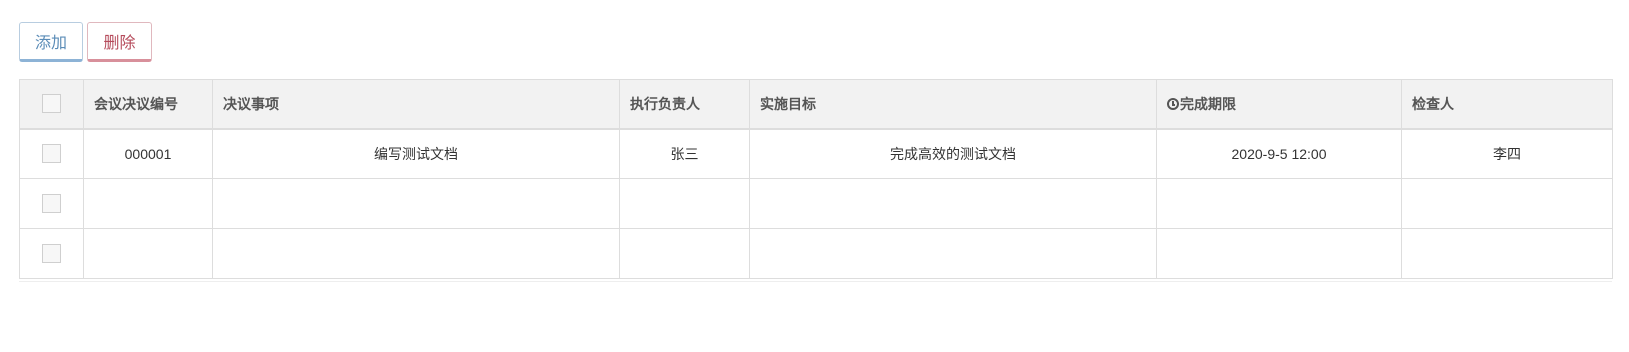 The image size is (1629, 352). What do you see at coordinates (1507, 104) in the screenshot?
I see `header-checker: 检查人` at bounding box center [1507, 104].